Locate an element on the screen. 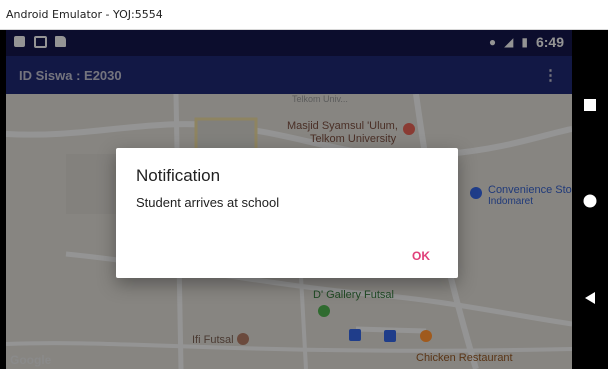 This screenshot has height=369, width=608. recents-button is located at coordinates (590, 105).